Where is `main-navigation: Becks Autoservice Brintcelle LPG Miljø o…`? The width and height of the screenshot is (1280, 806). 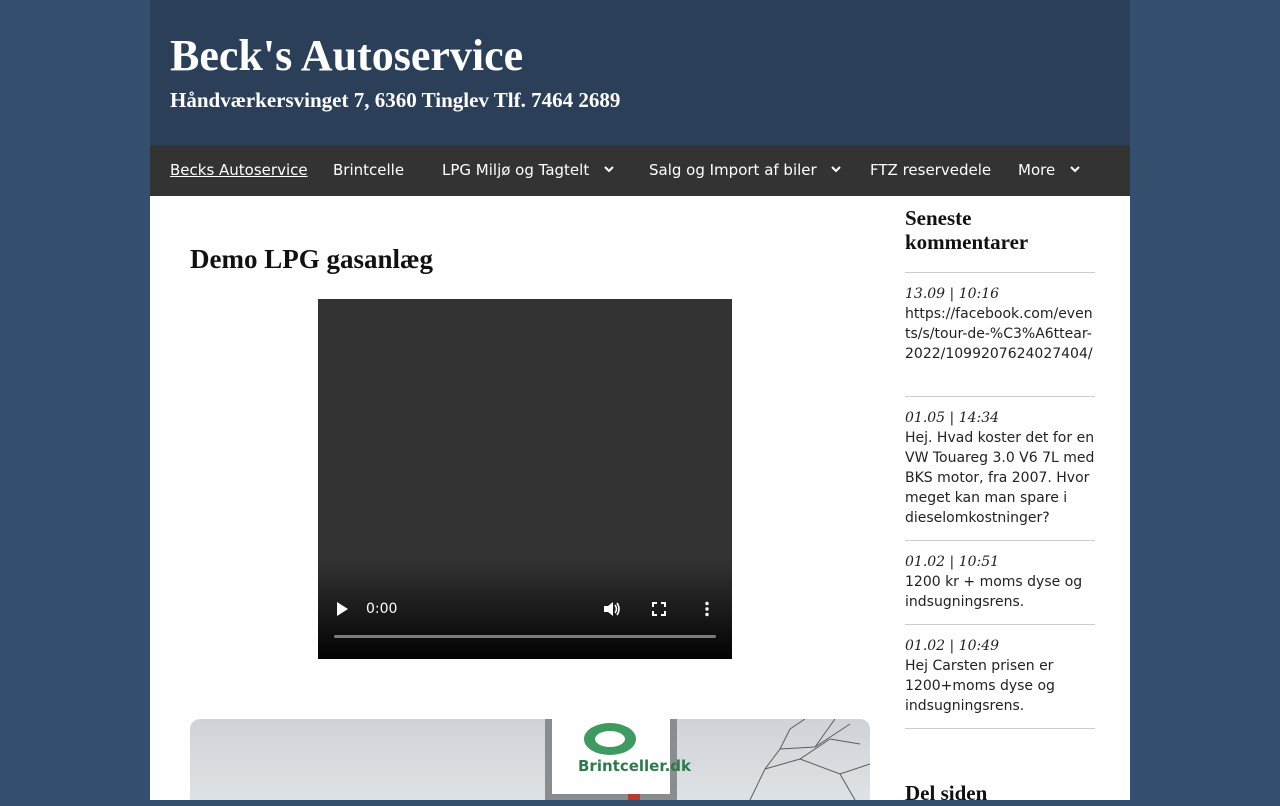 main-navigation: Becks Autoservice Brintcelle LPG Miljø o… is located at coordinates (640, 170).